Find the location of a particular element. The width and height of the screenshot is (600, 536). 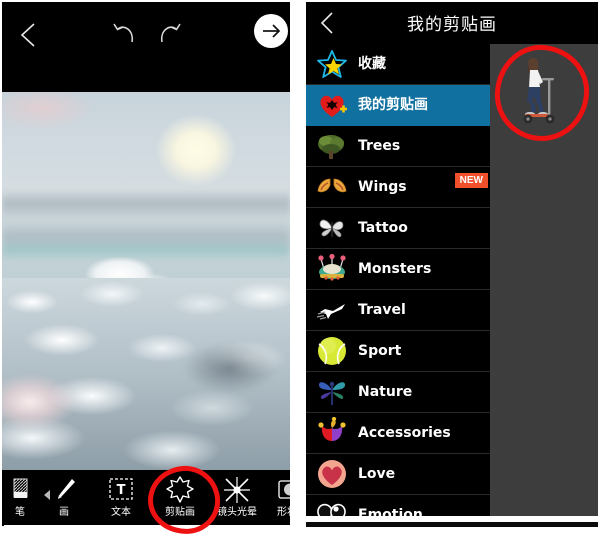

list-item: Wings NEW is located at coordinates (398, 187).